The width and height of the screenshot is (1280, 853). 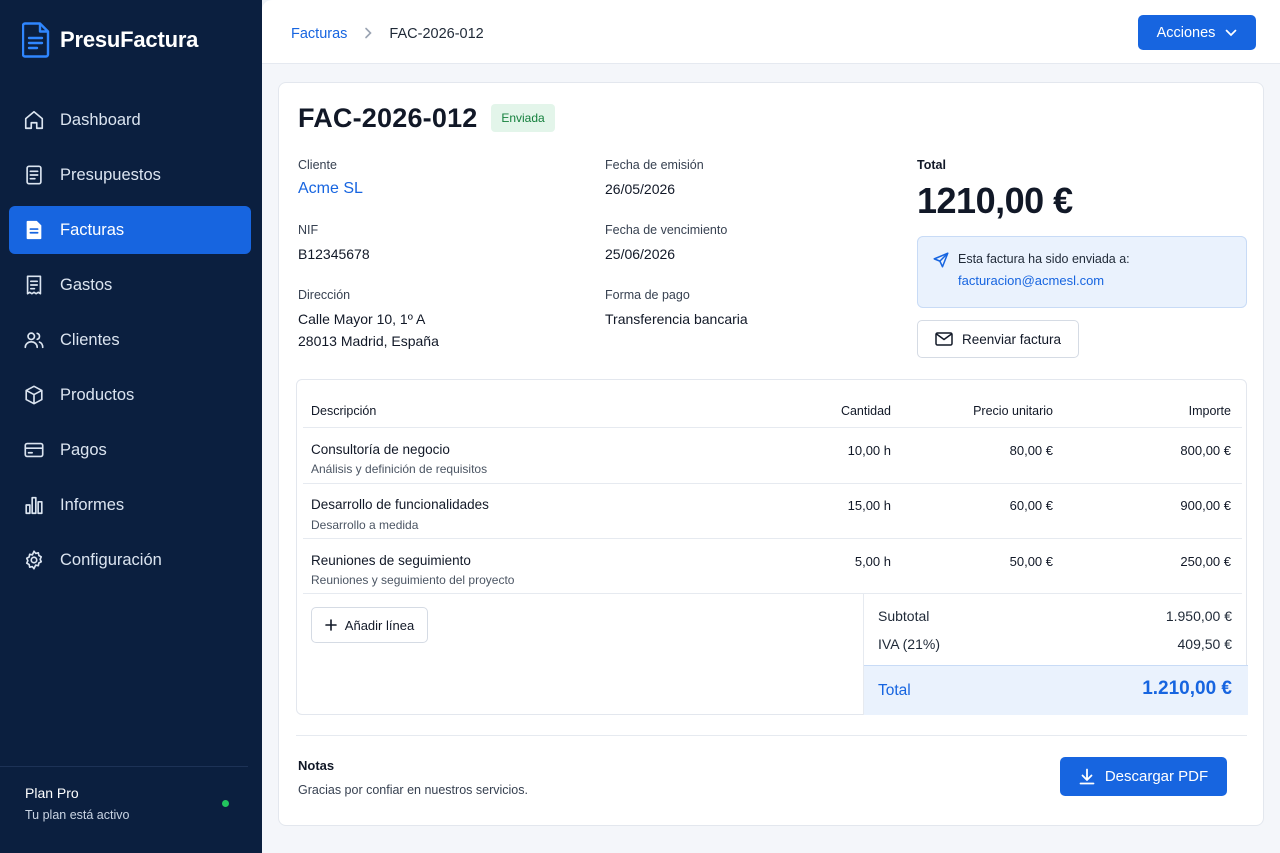 I want to click on row-1-title: Consultoría de negocio, so click(x=380, y=449).